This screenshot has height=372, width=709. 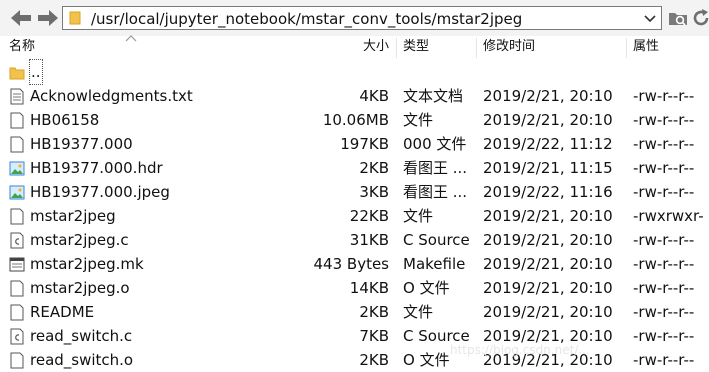 I want to click on file-name: README, so click(x=62, y=312).